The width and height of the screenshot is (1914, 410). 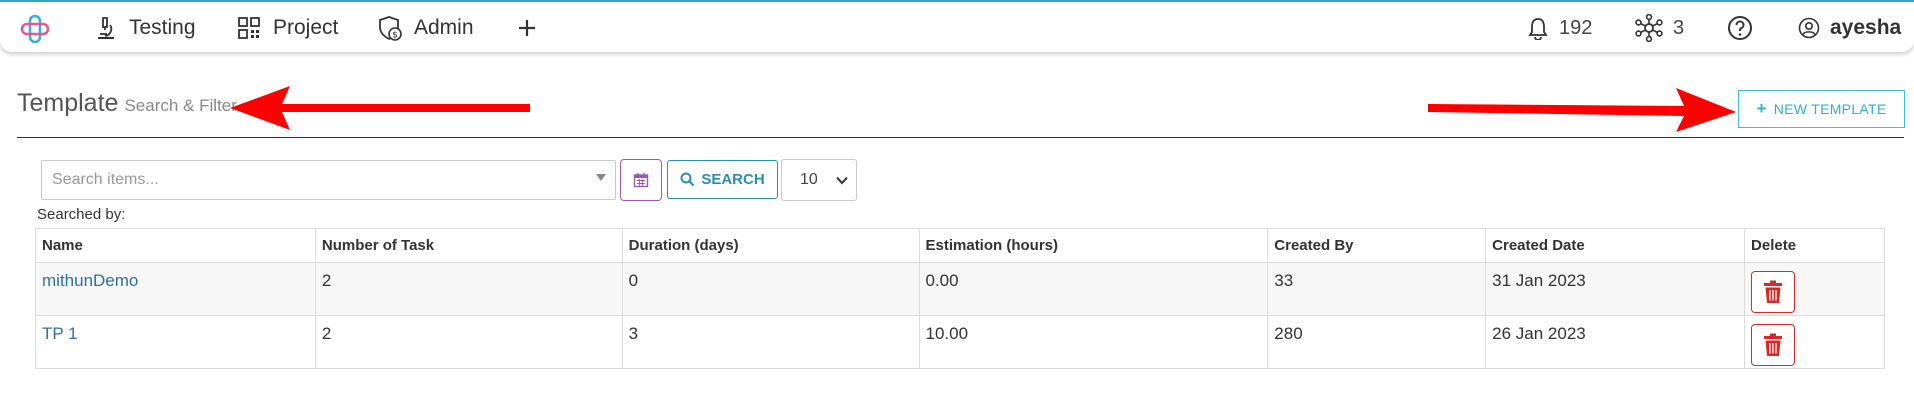 I want to click on created-by-cell: 280, so click(x=1377, y=342).